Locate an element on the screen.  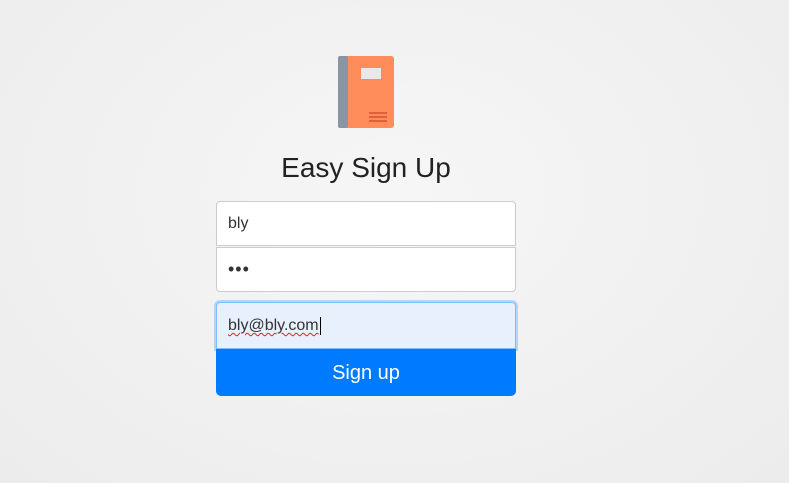
email-value: bly@bly.com is located at coordinates (273, 325).